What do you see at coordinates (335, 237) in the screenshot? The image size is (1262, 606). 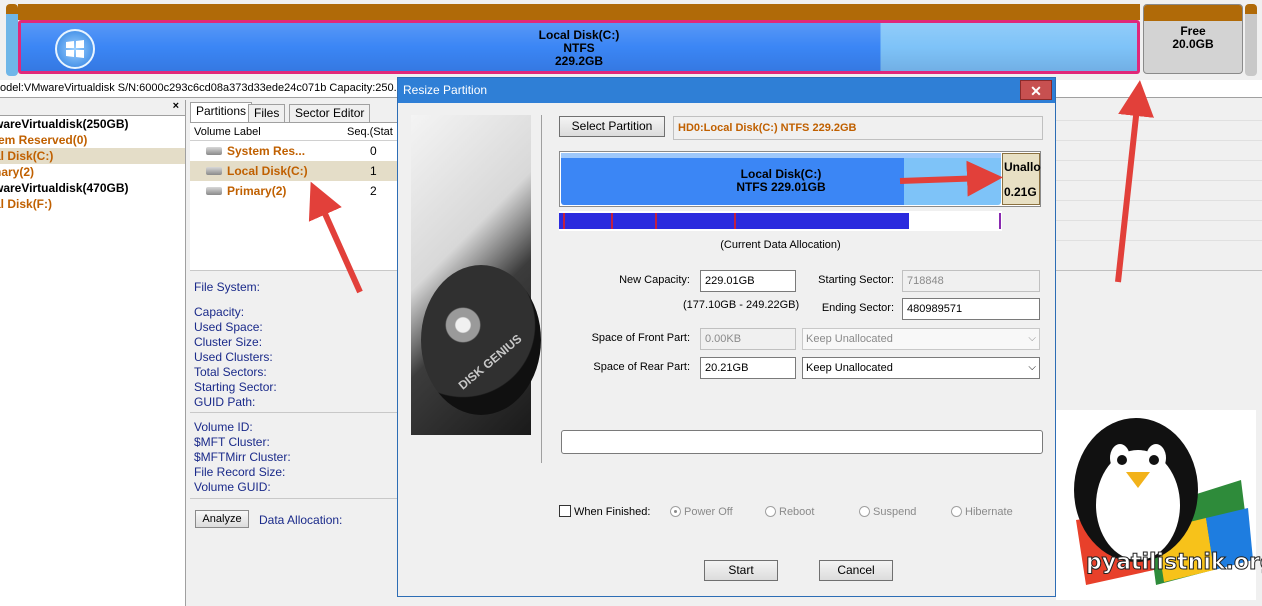 I see `arrow-to-local-disk-c` at bounding box center [335, 237].